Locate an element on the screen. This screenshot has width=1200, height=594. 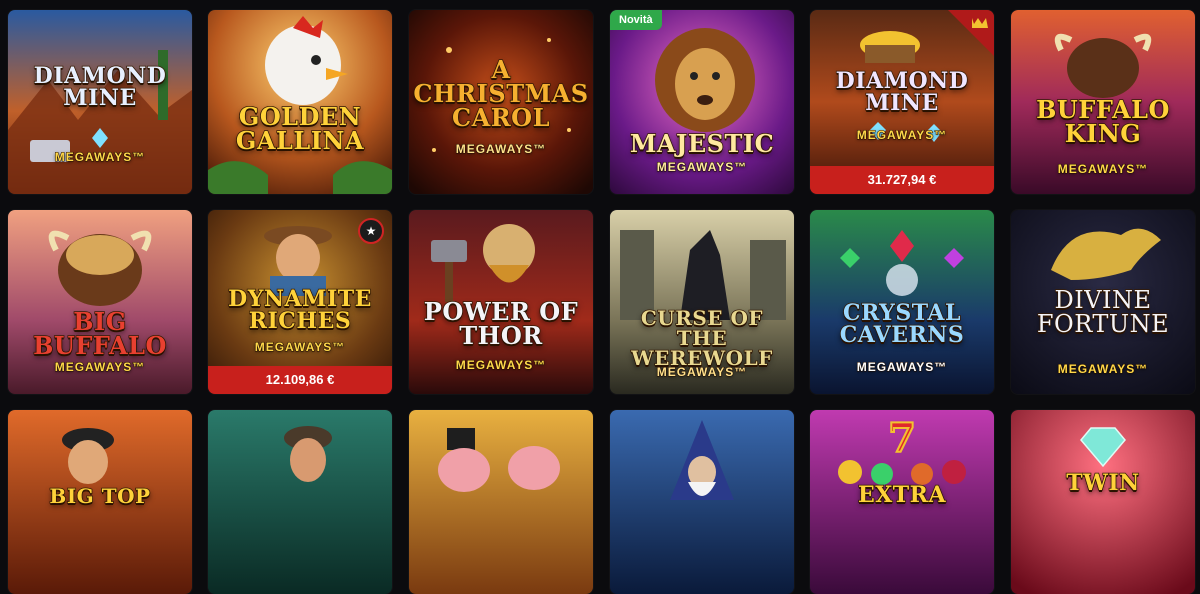
star-badge-icon: ★ is located at coordinates (371, 231).